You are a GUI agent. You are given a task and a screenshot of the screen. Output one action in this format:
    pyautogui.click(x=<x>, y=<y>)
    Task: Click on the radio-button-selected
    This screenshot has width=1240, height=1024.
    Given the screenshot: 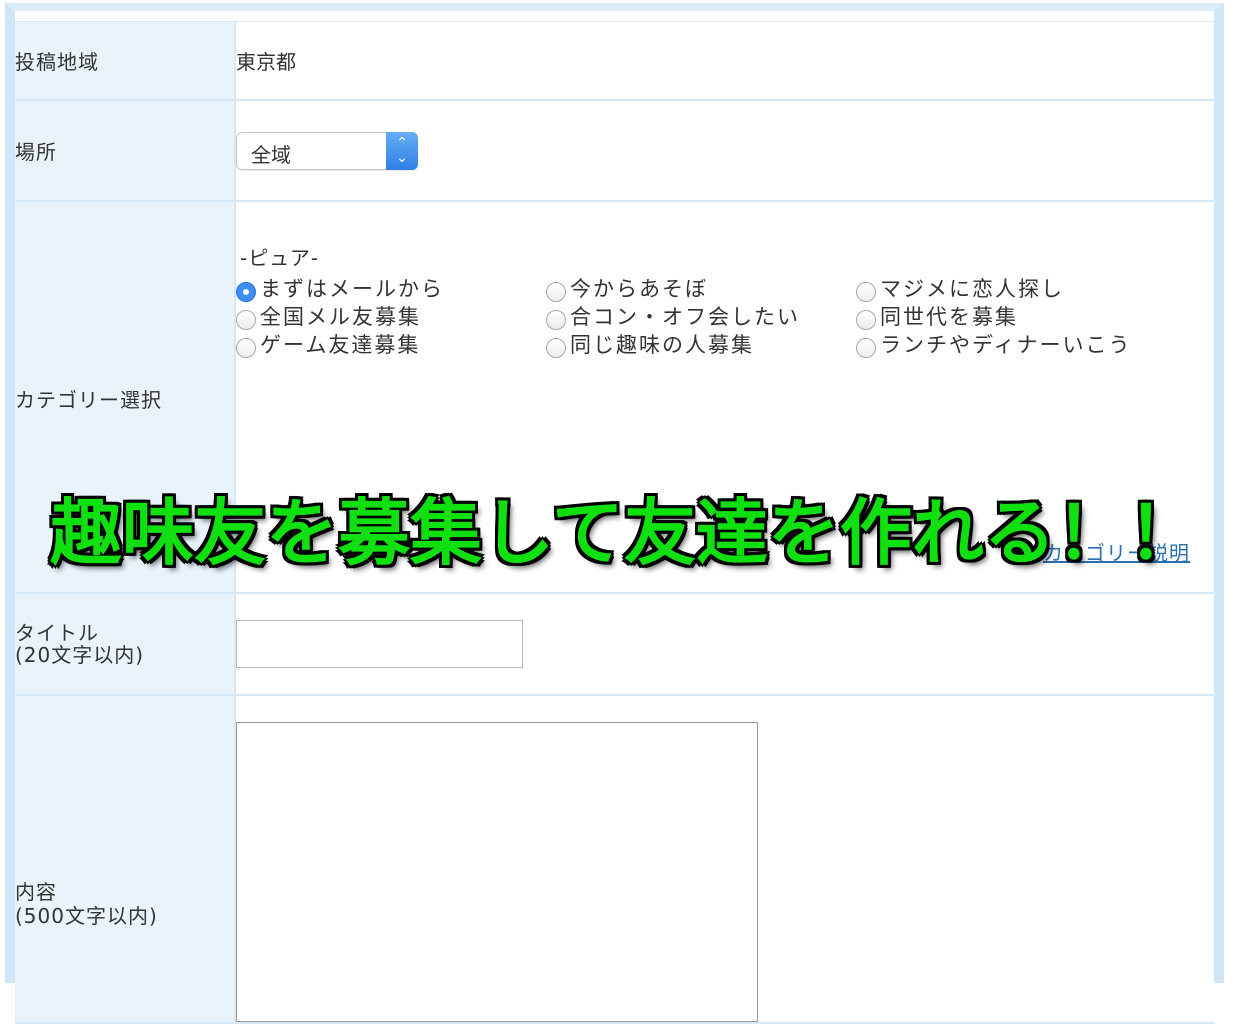 What is the action you would take?
    pyautogui.click(x=246, y=292)
    